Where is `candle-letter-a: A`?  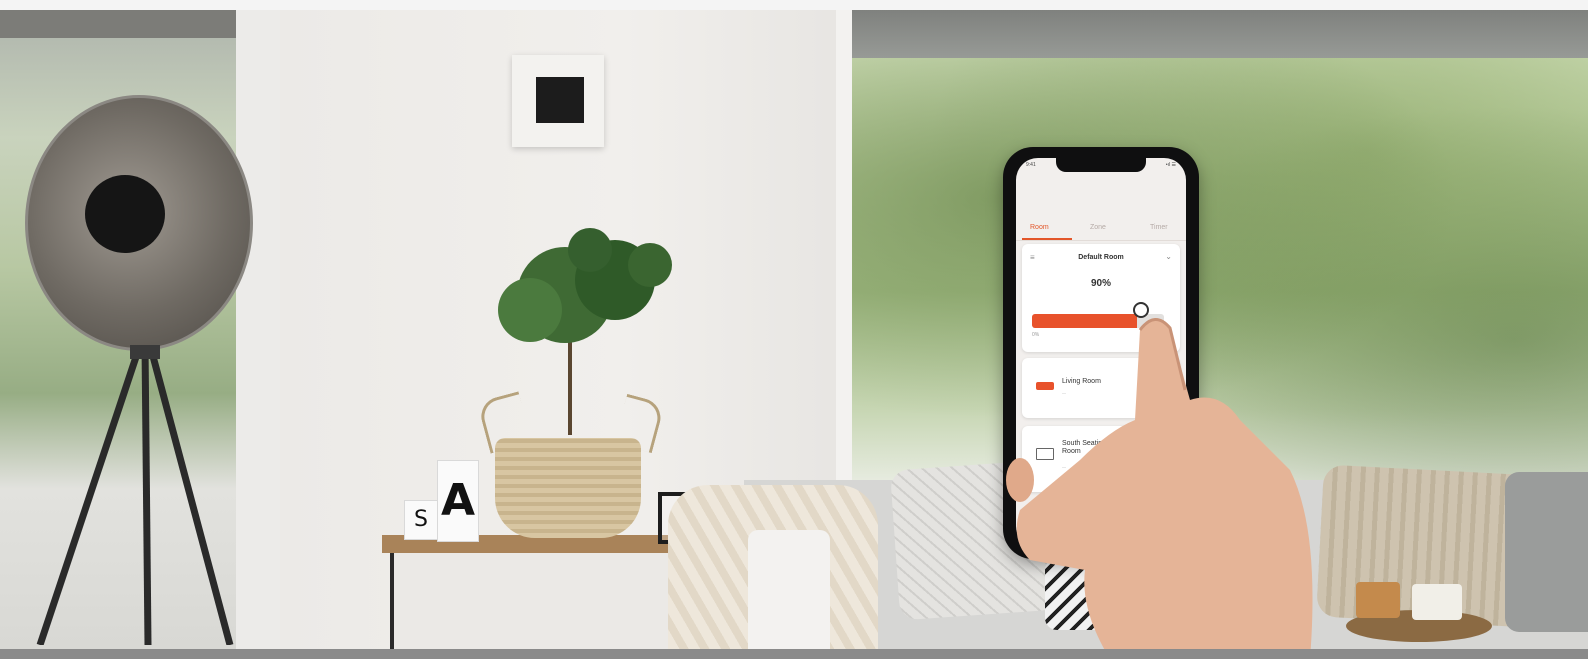 candle-letter-a: A is located at coordinates (458, 501).